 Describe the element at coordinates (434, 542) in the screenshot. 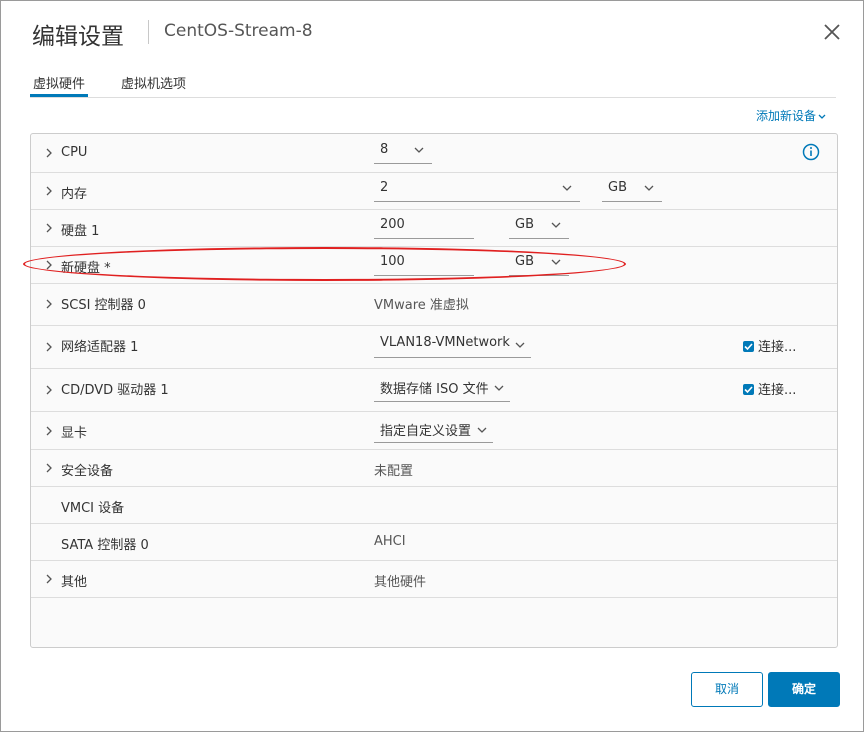

I see `row-sata-controller: SATA 控制器 0 AHCI` at that location.